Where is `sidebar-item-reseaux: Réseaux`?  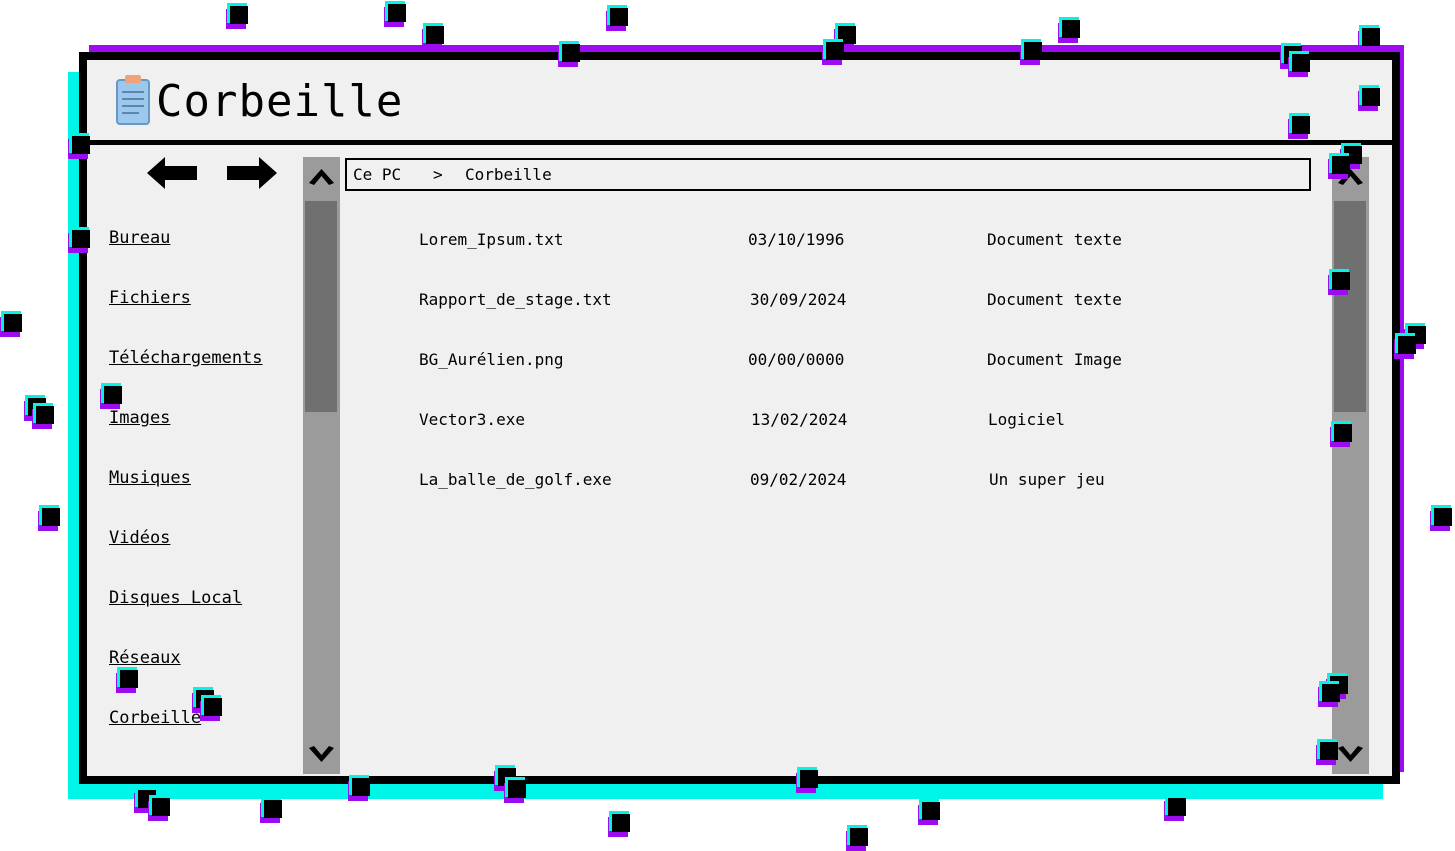
sidebar-item-reseaux: Réseaux is located at coordinates (145, 658).